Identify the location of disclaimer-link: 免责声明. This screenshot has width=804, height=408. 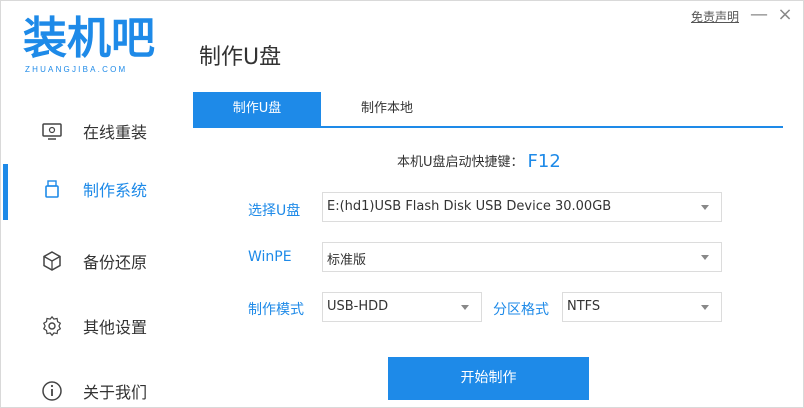
(715, 16).